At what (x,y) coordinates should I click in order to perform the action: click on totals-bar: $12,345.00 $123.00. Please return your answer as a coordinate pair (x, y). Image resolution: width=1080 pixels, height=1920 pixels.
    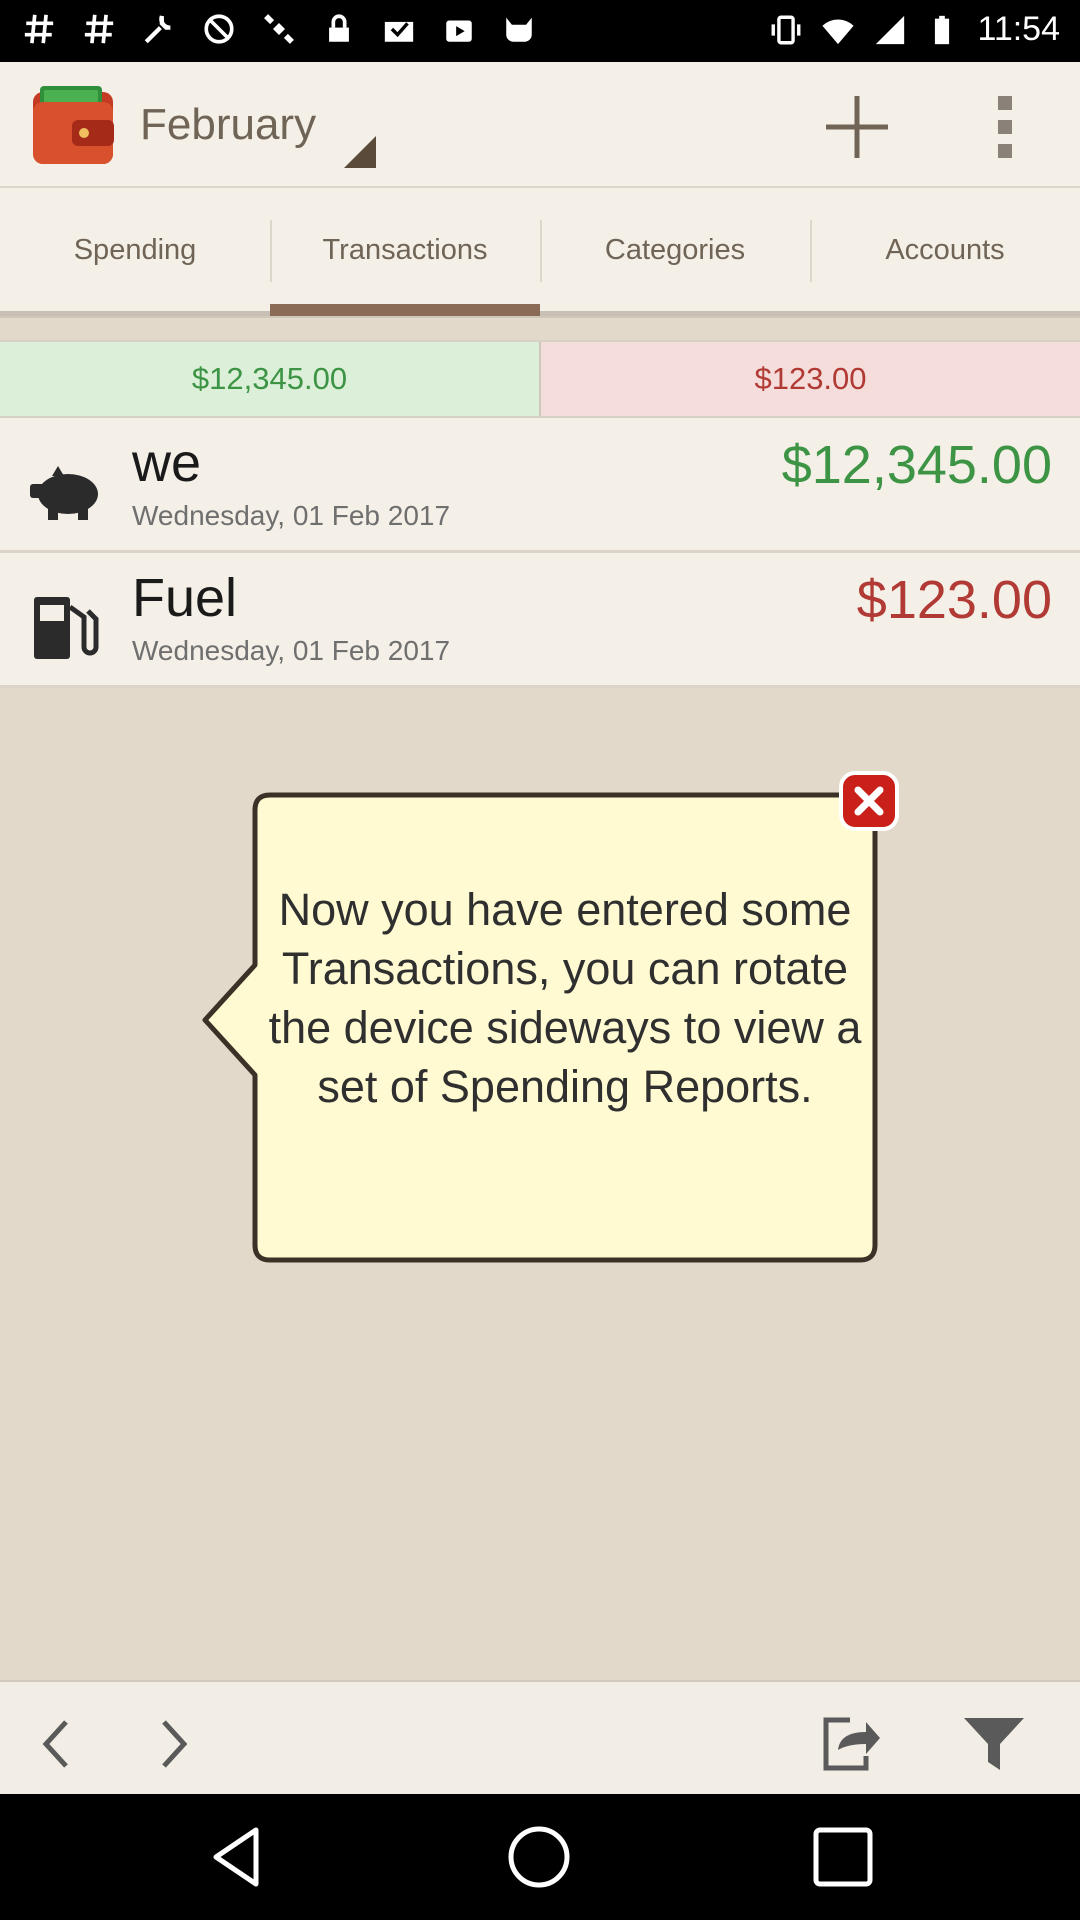
    Looking at the image, I should click on (540, 379).